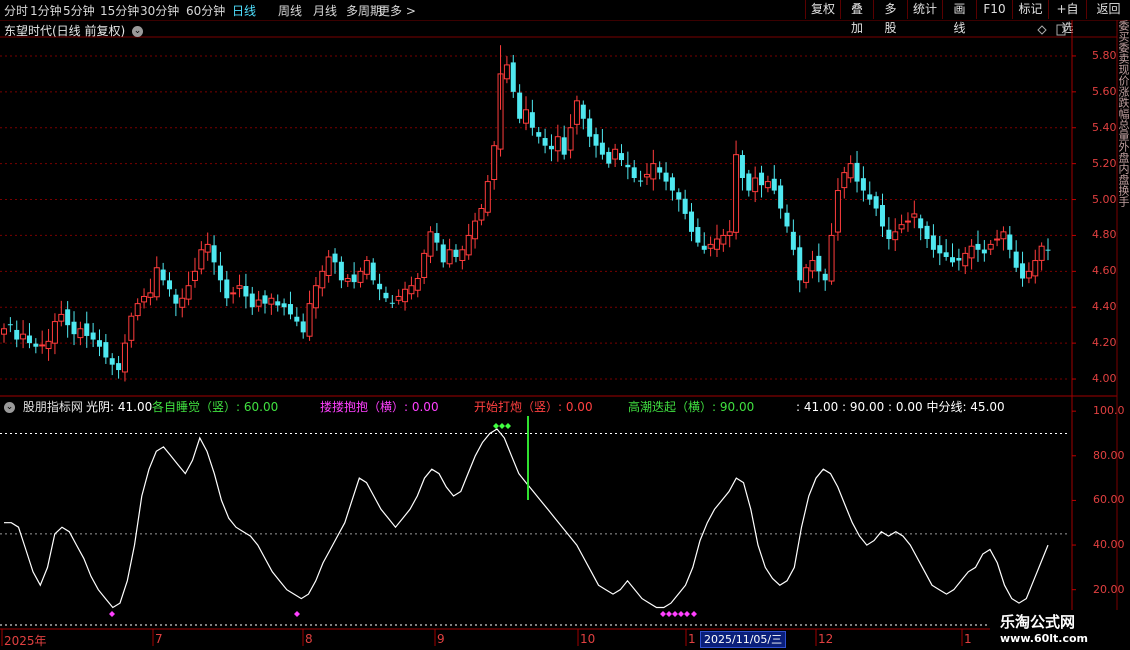  What do you see at coordinates (1109, 545) in the screenshot?
I see `indicator-tick-3: 40.00` at bounding box center [1109, 545].